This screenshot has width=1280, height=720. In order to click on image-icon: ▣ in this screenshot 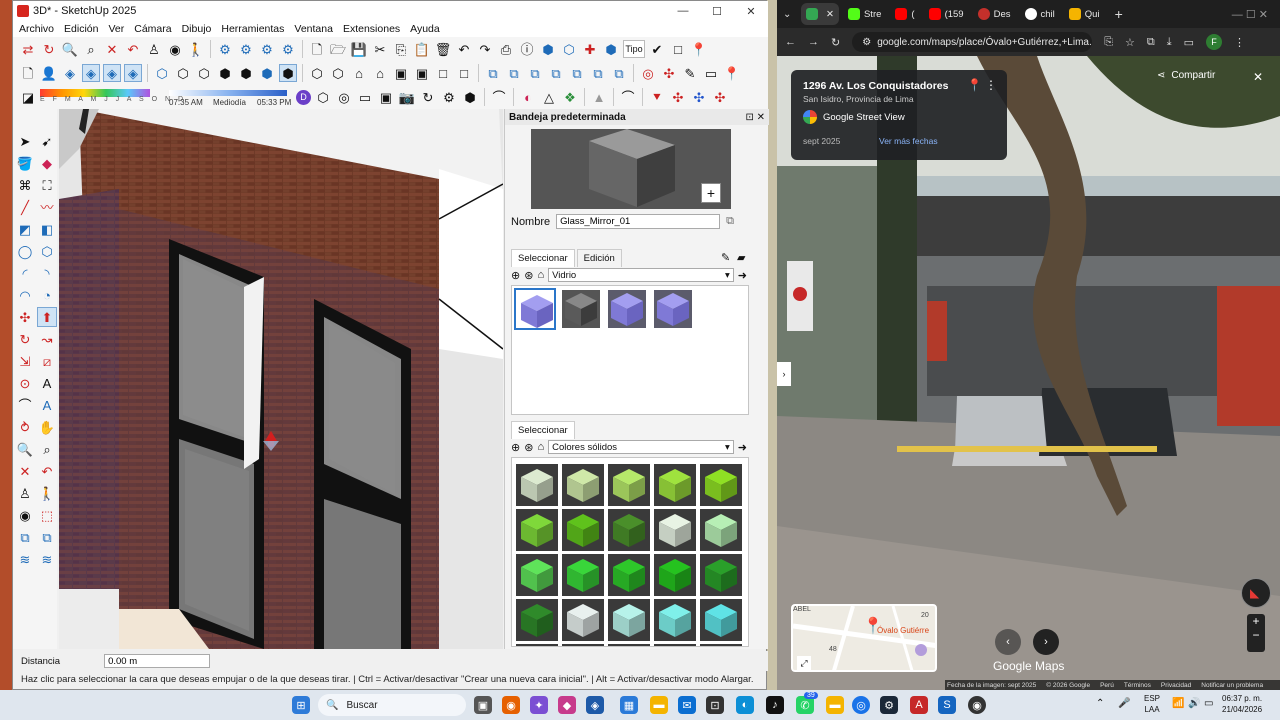, I will do `click(386, 97)`.